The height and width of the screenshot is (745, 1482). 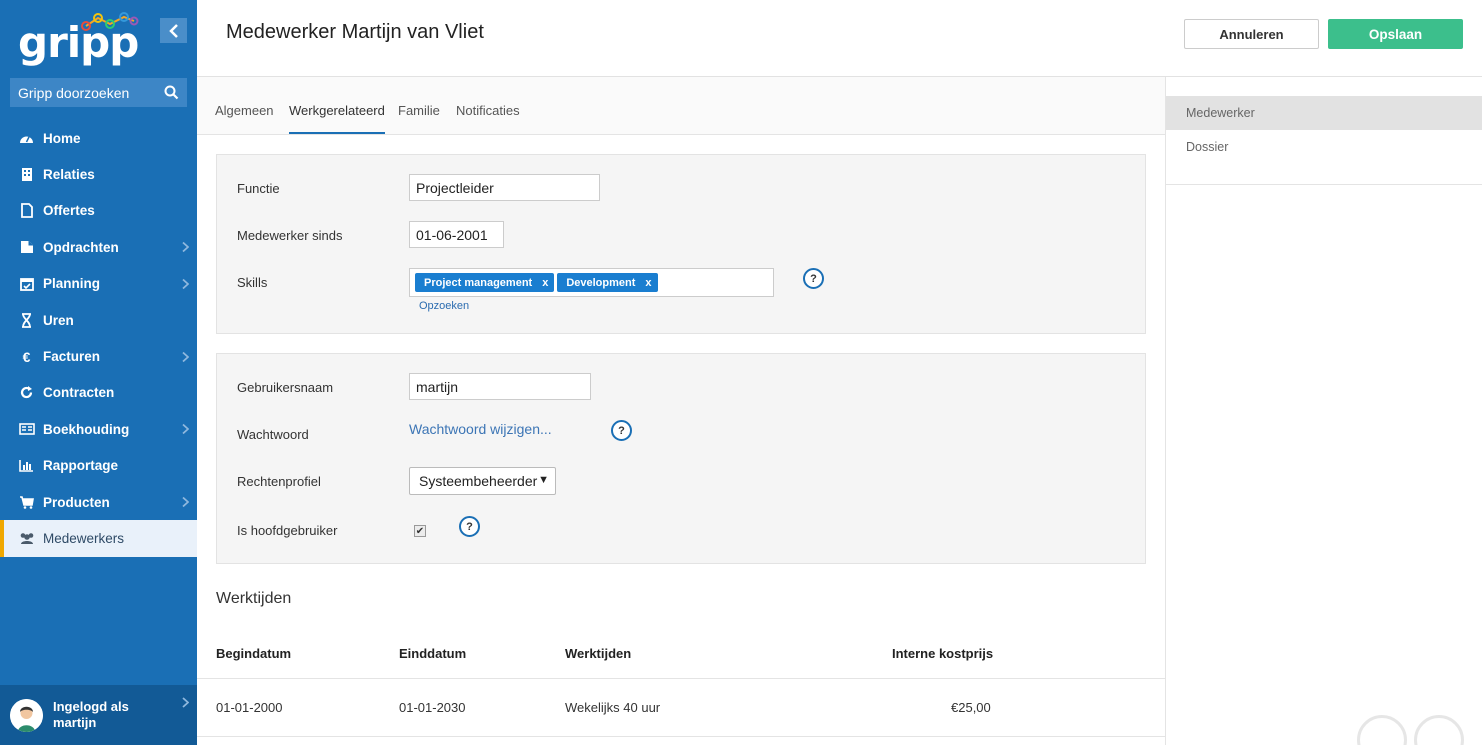 What do you see at coordinates (504, 187) in the screenshot?
I see `functie-input: Projectleider` at bounding box center [504, 187].